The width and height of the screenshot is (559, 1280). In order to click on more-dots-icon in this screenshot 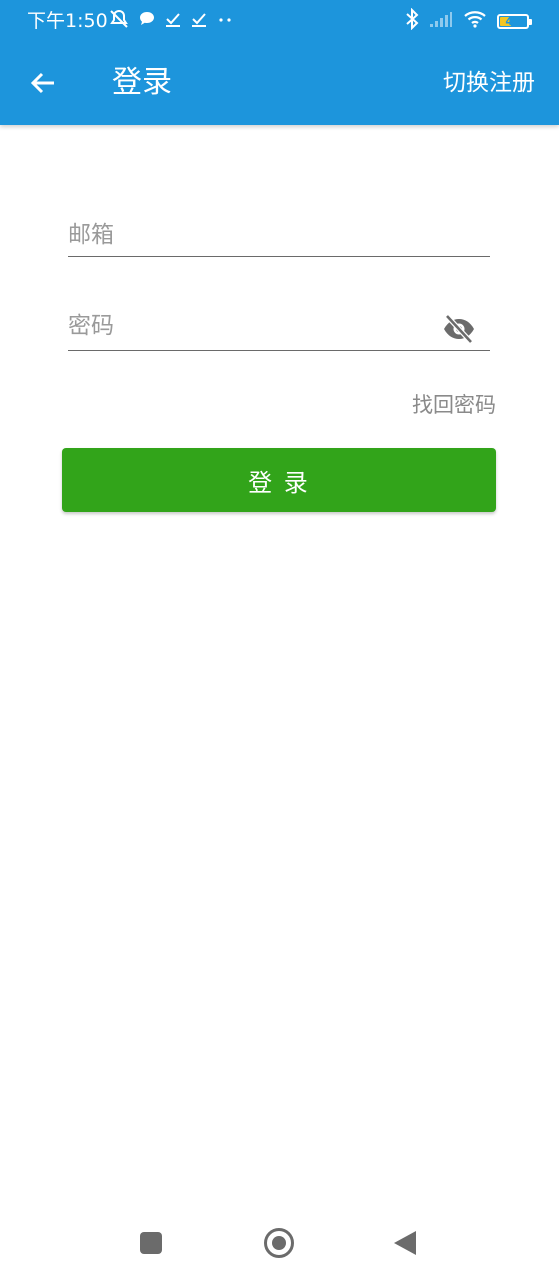, I will do `click(225, 21)`.